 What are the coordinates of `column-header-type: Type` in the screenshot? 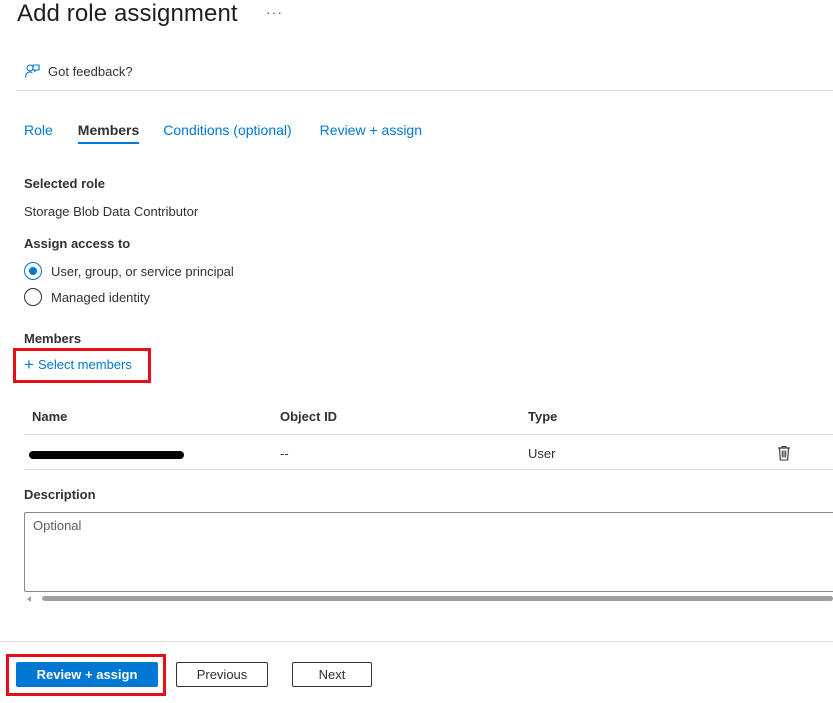 It's located at (543, 416).